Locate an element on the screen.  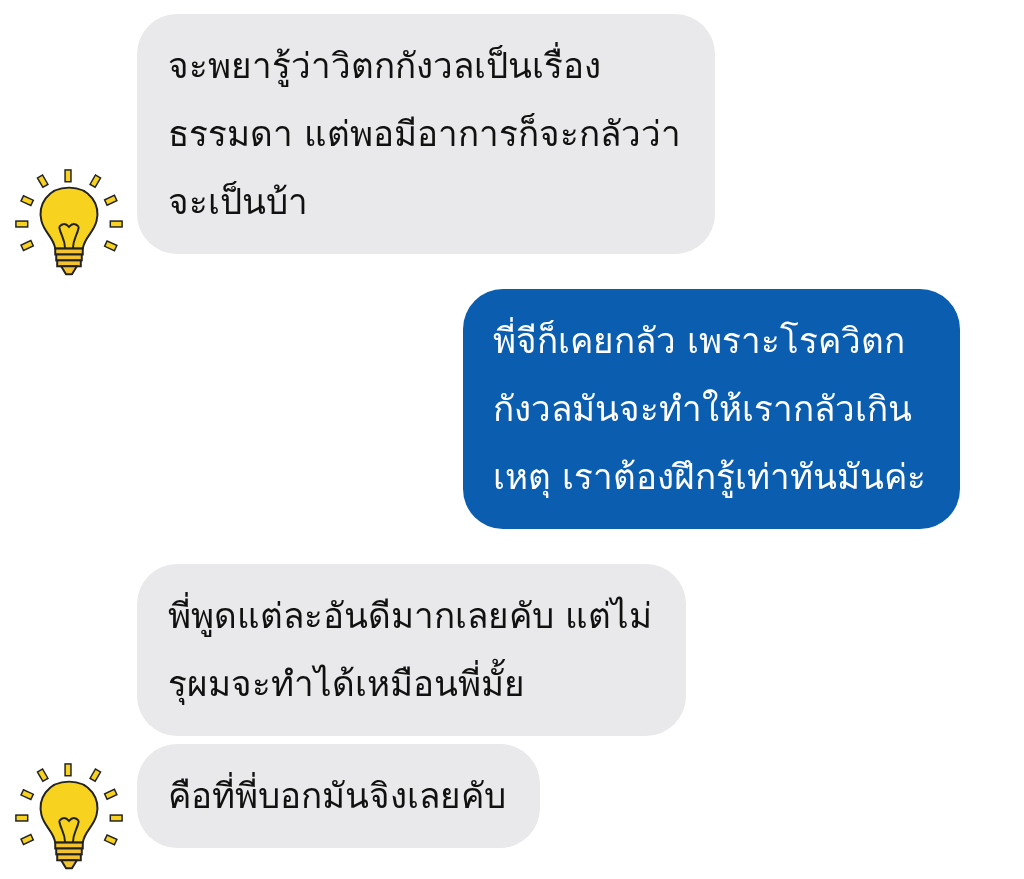
sent-message: พี่จีก็เคยกลัว เพราะโรควิตก กังวลมันจะทำให้เรากลัวเกิน เหตุ เราต้องฝึกรู้เท่าทันมันค่ะ is located at coordinates (711, 409).